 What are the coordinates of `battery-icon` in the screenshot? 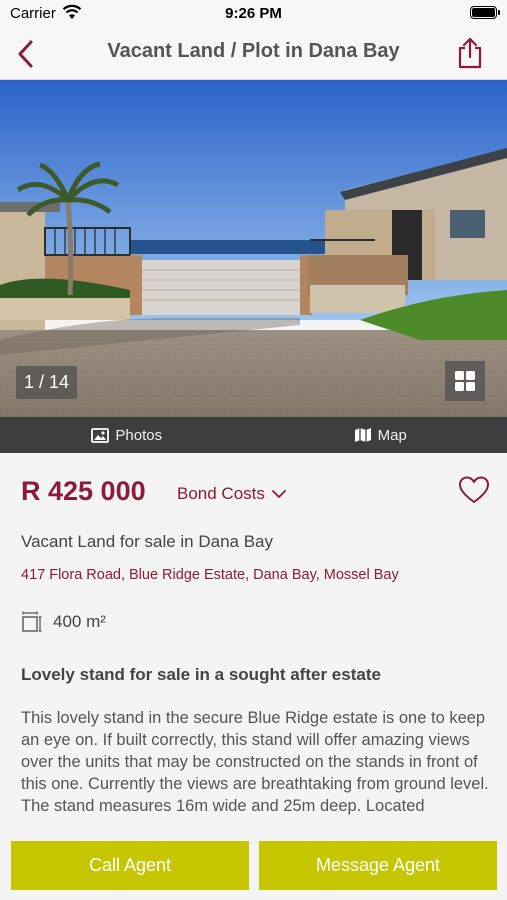 It's located at (485, 12).